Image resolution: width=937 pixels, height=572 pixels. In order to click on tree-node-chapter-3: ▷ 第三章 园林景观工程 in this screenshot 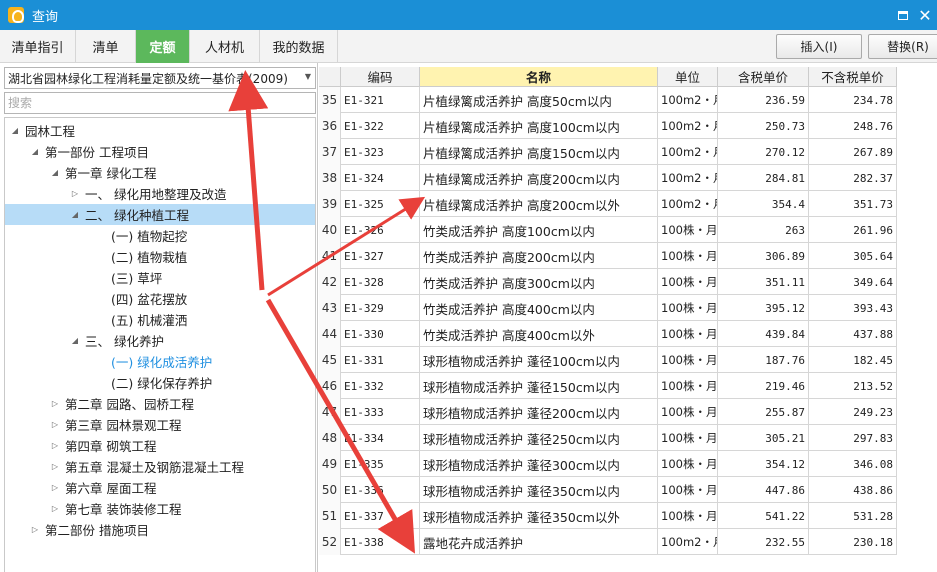, I will do `click(160, 424)`.